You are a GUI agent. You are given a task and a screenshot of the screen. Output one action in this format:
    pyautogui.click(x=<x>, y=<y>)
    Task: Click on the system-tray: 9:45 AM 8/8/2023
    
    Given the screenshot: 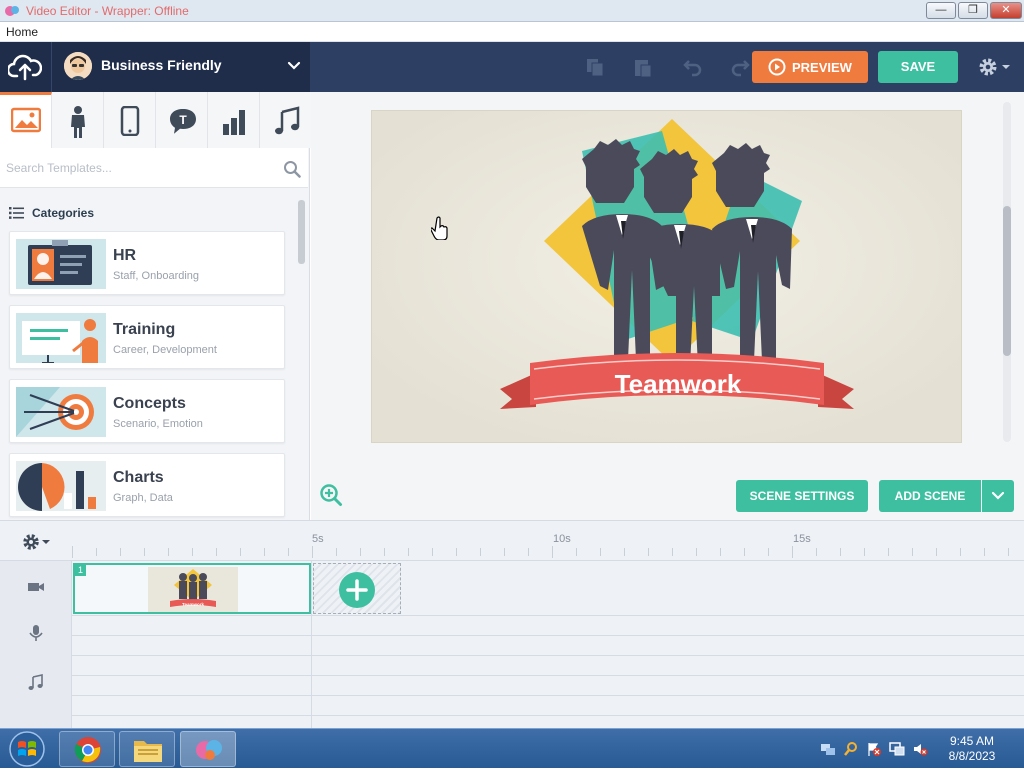 What is the action you would take?
    pyautogui.click(x=918, y=749)
    